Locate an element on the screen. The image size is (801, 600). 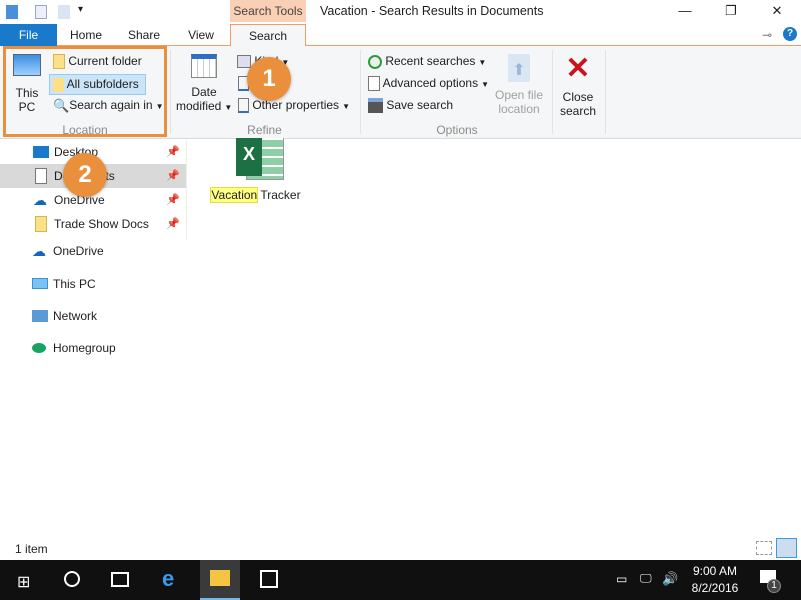
nav-label: Homegroup is located at coordinates (84, 348).